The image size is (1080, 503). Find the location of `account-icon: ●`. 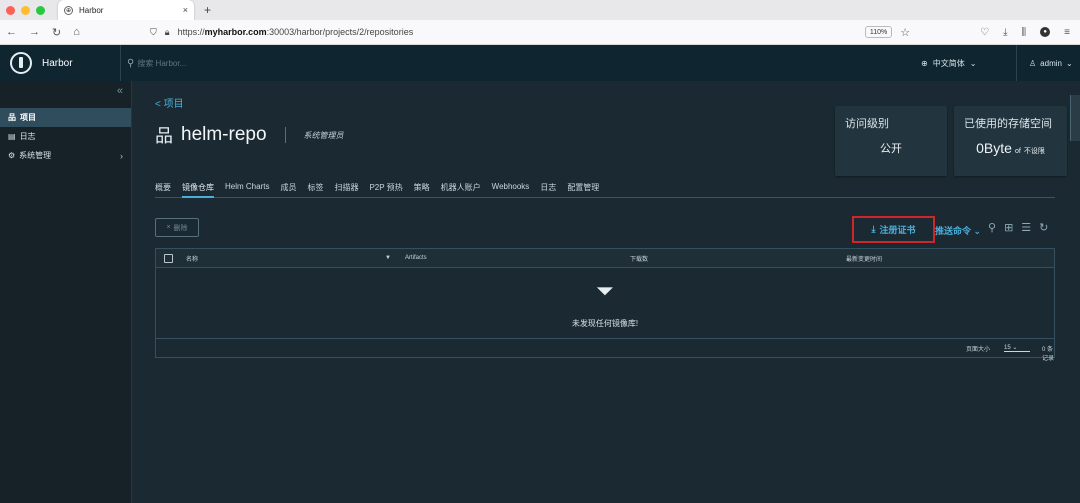

account-icon: ● is located at coordinates (1045, 32).